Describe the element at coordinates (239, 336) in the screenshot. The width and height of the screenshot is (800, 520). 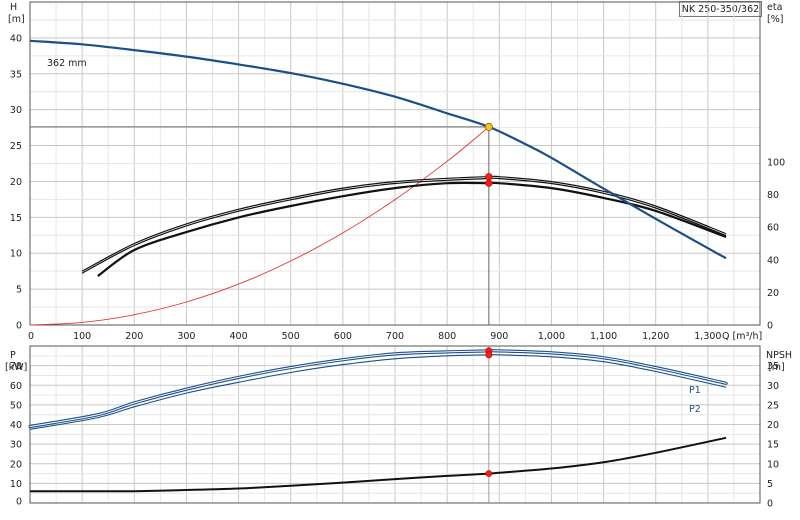
I see `x-tick-label: 400` at that location.